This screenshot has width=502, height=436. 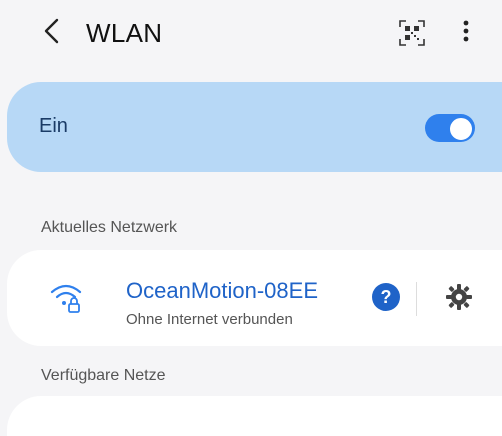 I want to click on qr-code-scanner-icon, so click(x=412, y=33).